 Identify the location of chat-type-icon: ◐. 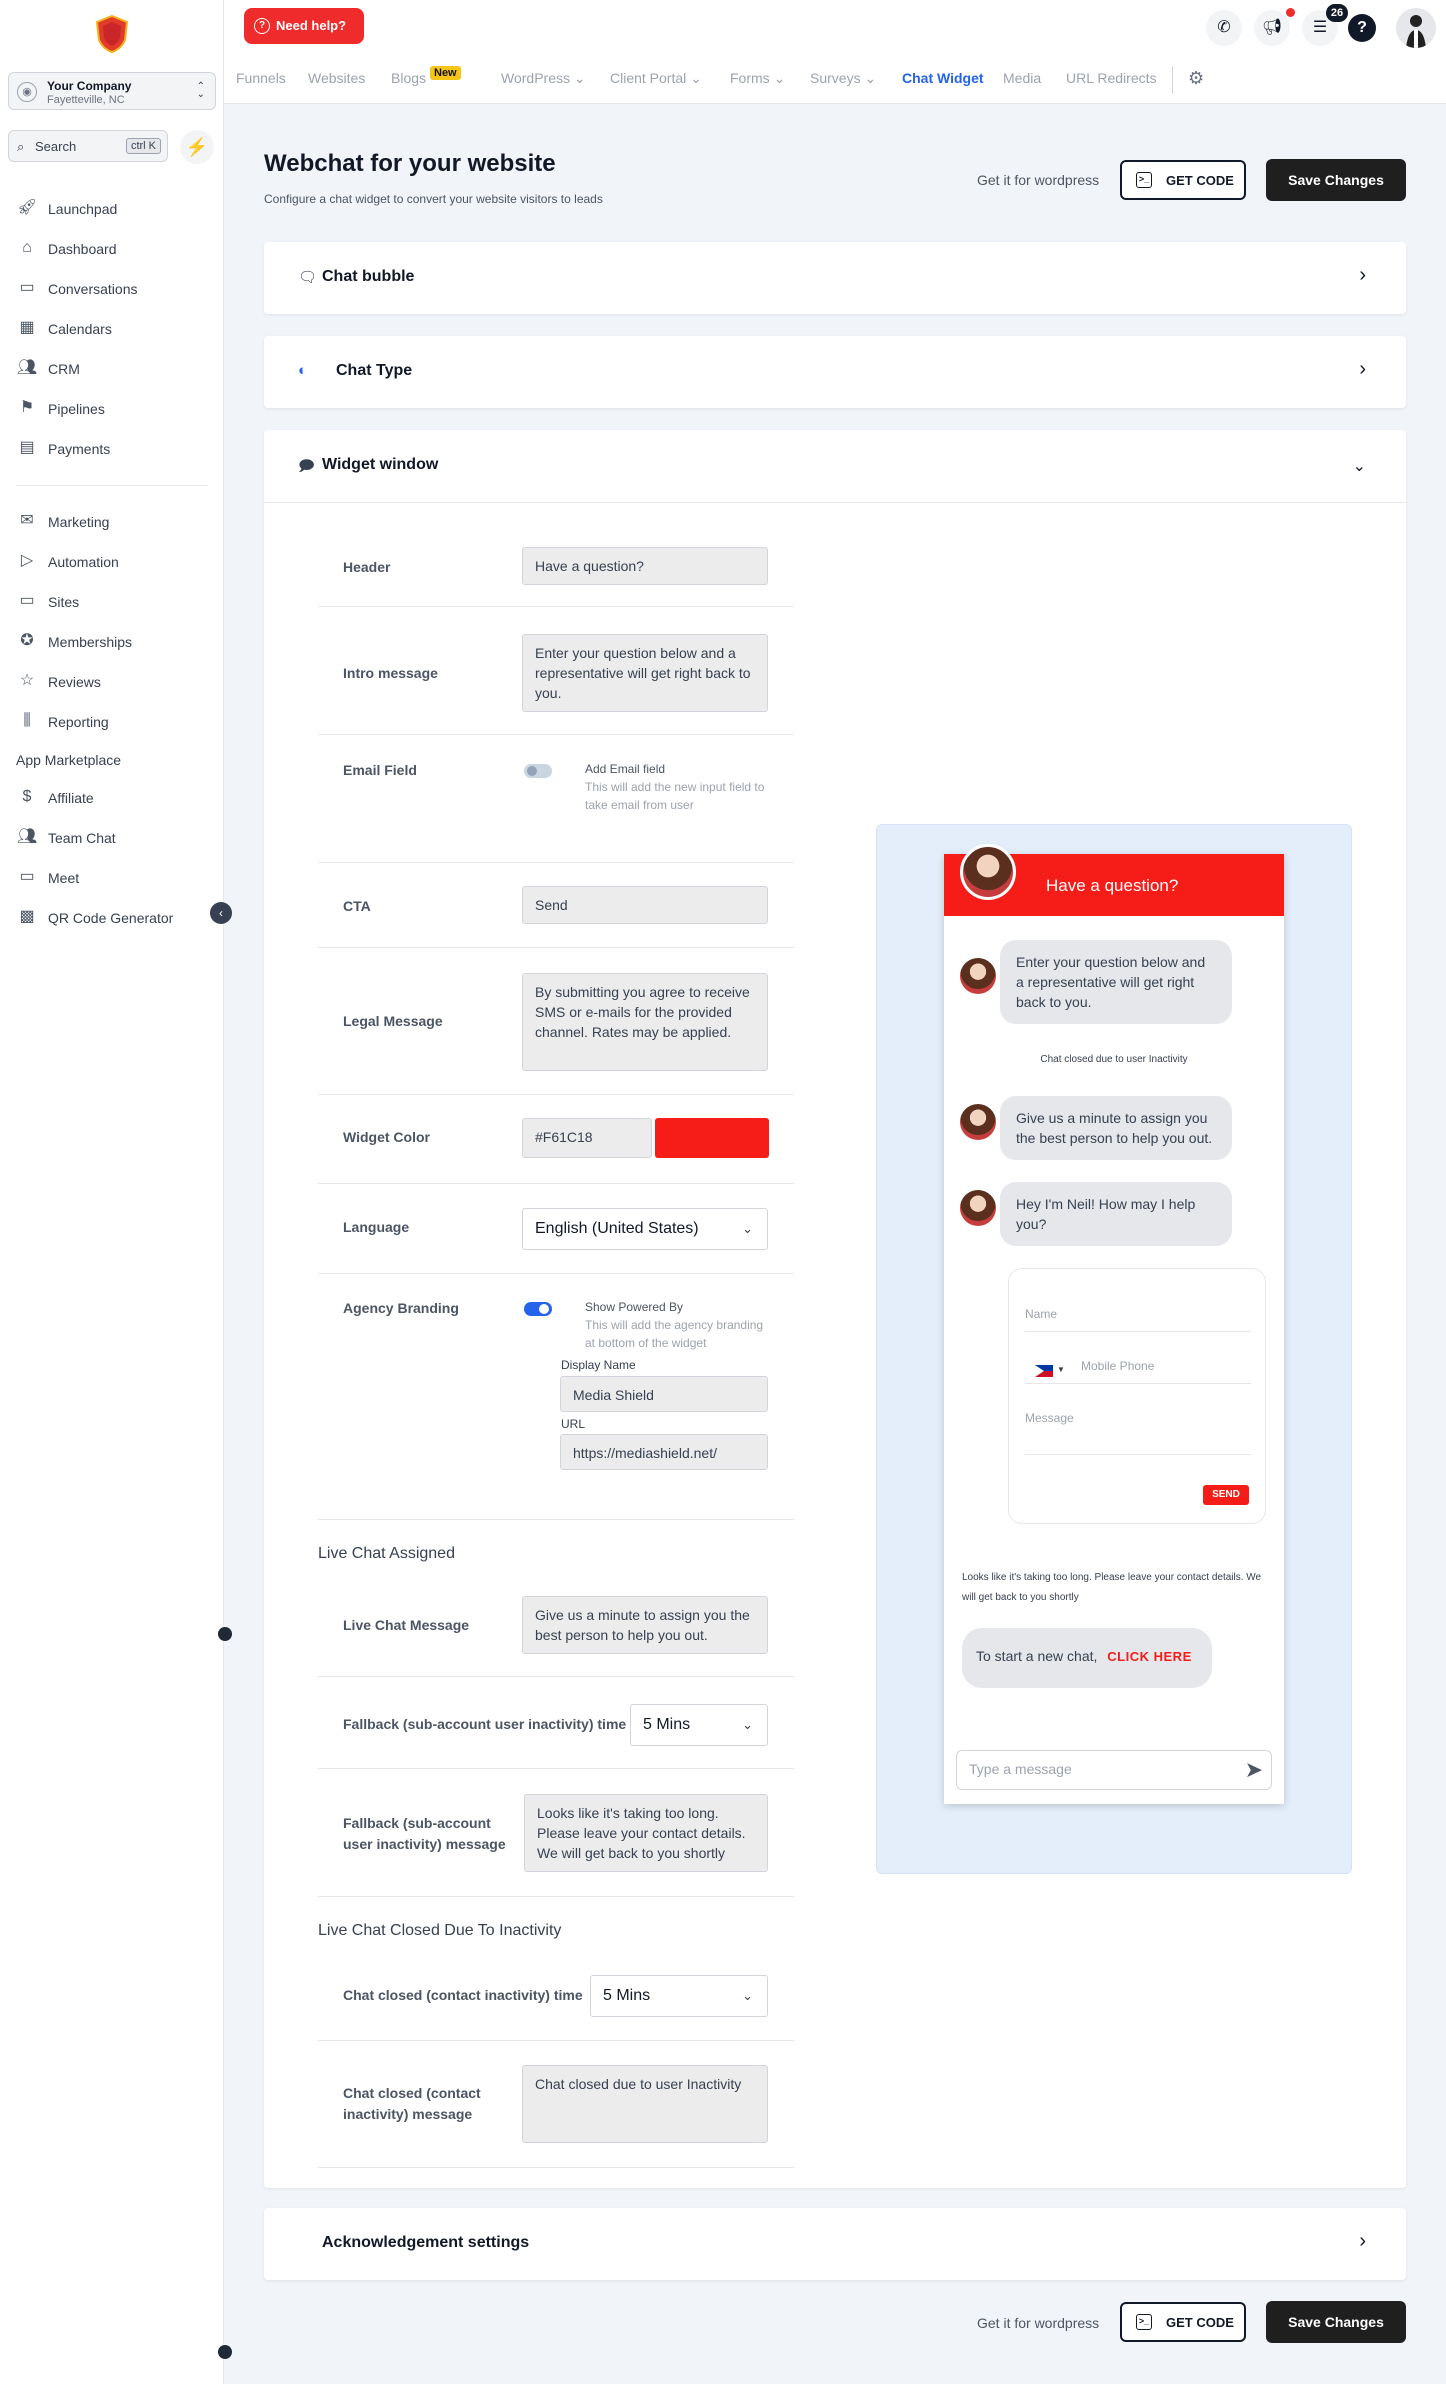
(303, 370).